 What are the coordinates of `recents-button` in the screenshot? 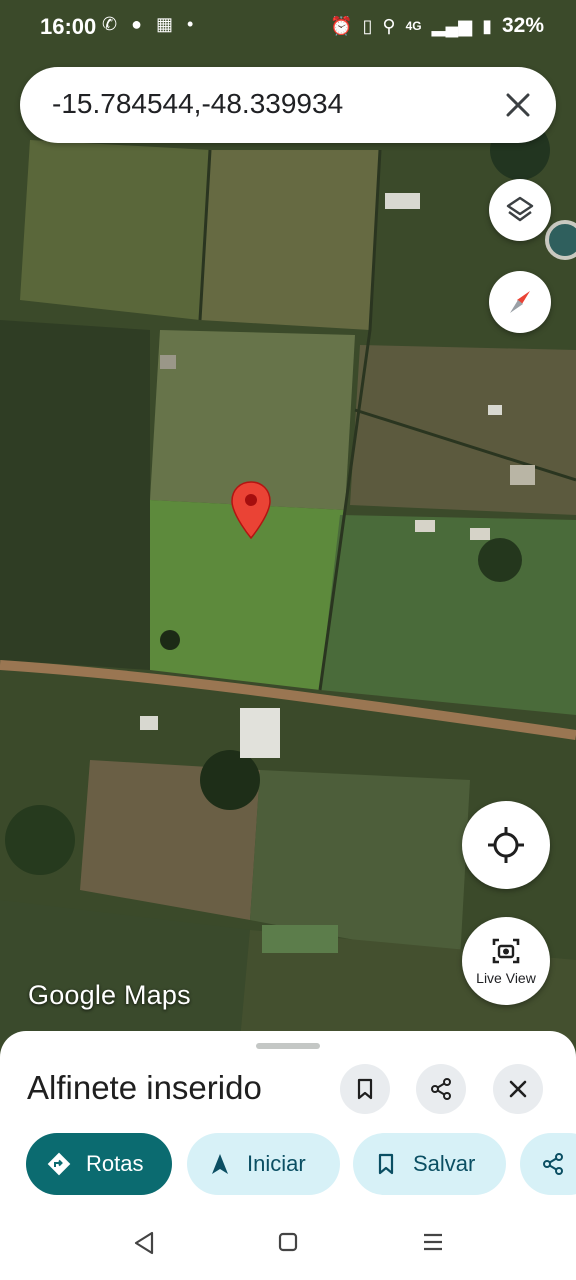 It's located at (433, 1244).